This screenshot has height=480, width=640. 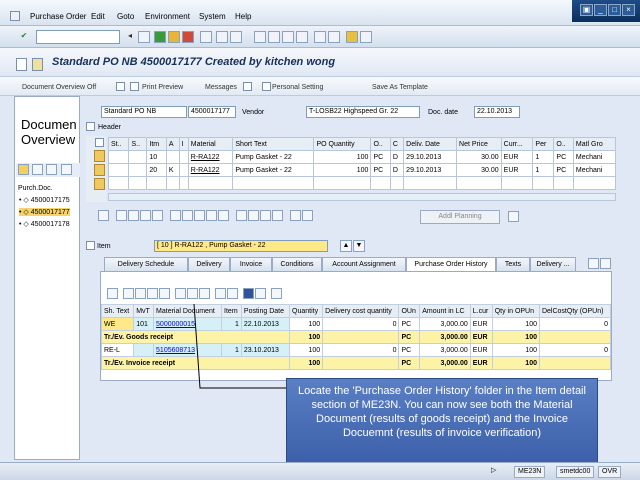 I want to click on item-select: [ 10 ] R-RA122 , Pump Gasket - 22, so click(x=241, y=246).